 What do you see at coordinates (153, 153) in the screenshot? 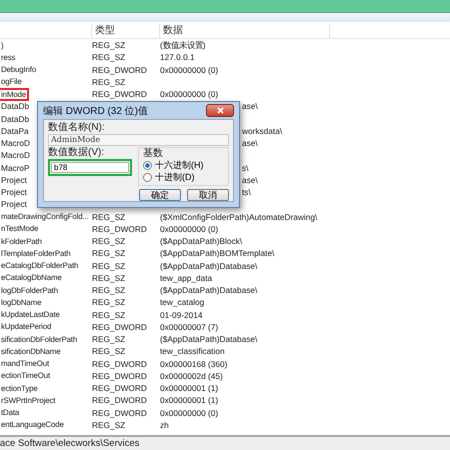
I see `group-label: 基数` at bounding box center [153, 153].